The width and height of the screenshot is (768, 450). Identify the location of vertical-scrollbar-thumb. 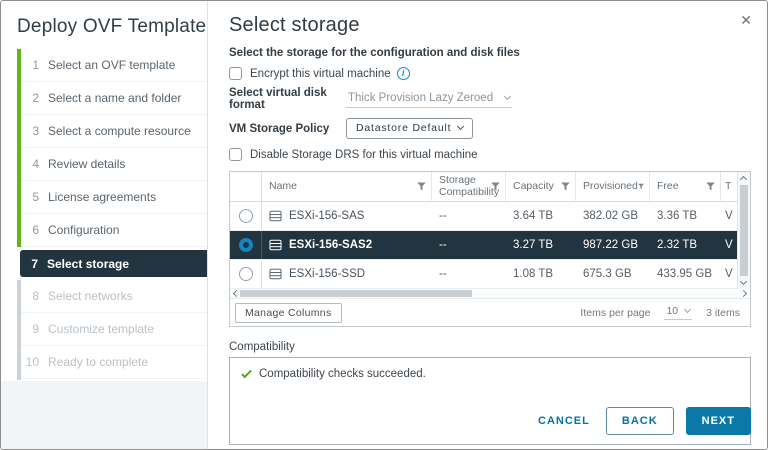
(744, 230).